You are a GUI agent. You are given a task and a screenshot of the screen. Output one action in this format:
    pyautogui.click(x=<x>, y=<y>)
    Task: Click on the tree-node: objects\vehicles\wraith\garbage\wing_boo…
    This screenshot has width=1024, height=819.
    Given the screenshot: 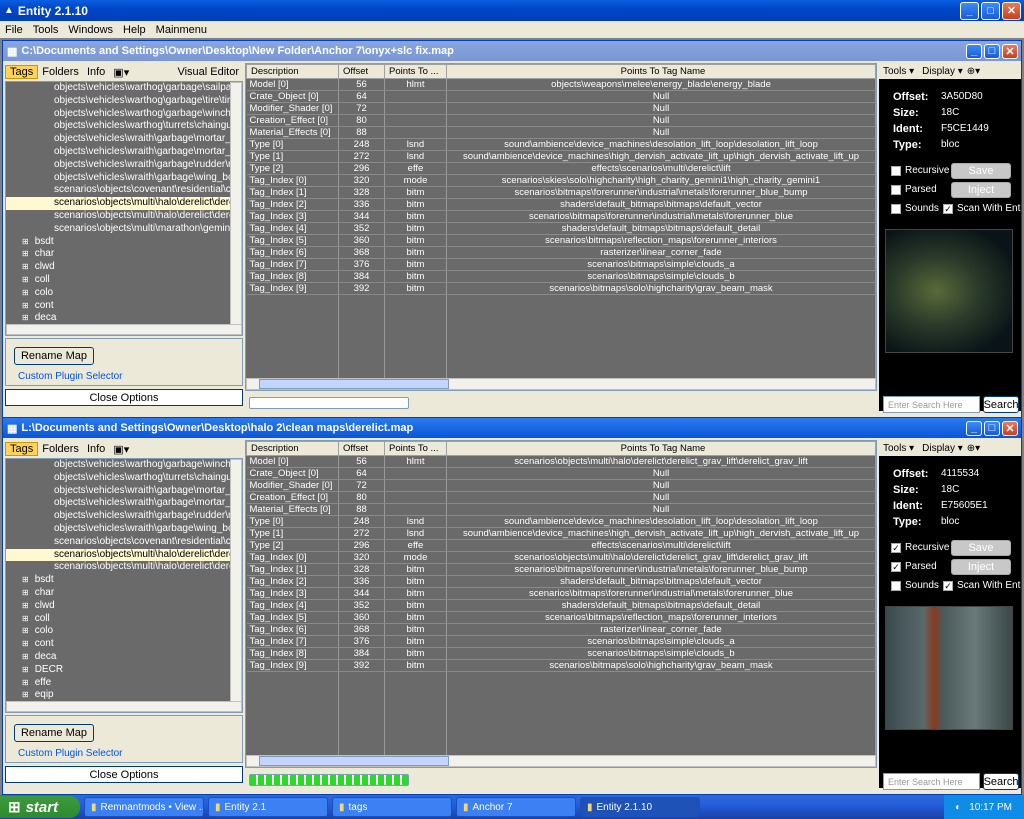 What is the action you would take?
    pyautogui.click(x=124, y=178)
    